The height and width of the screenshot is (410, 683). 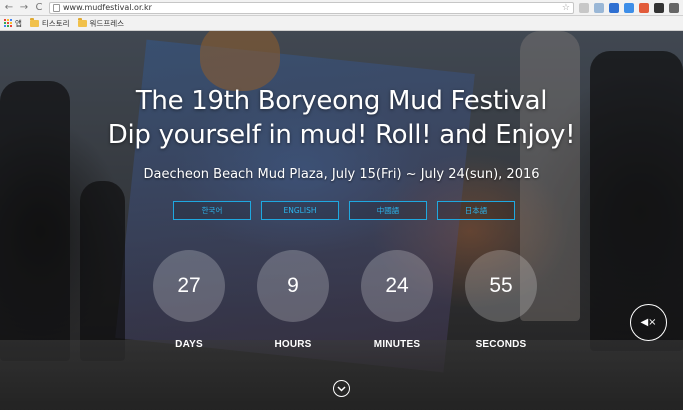 I want to click on chevron-down-icon, so click(x=341, y=388).